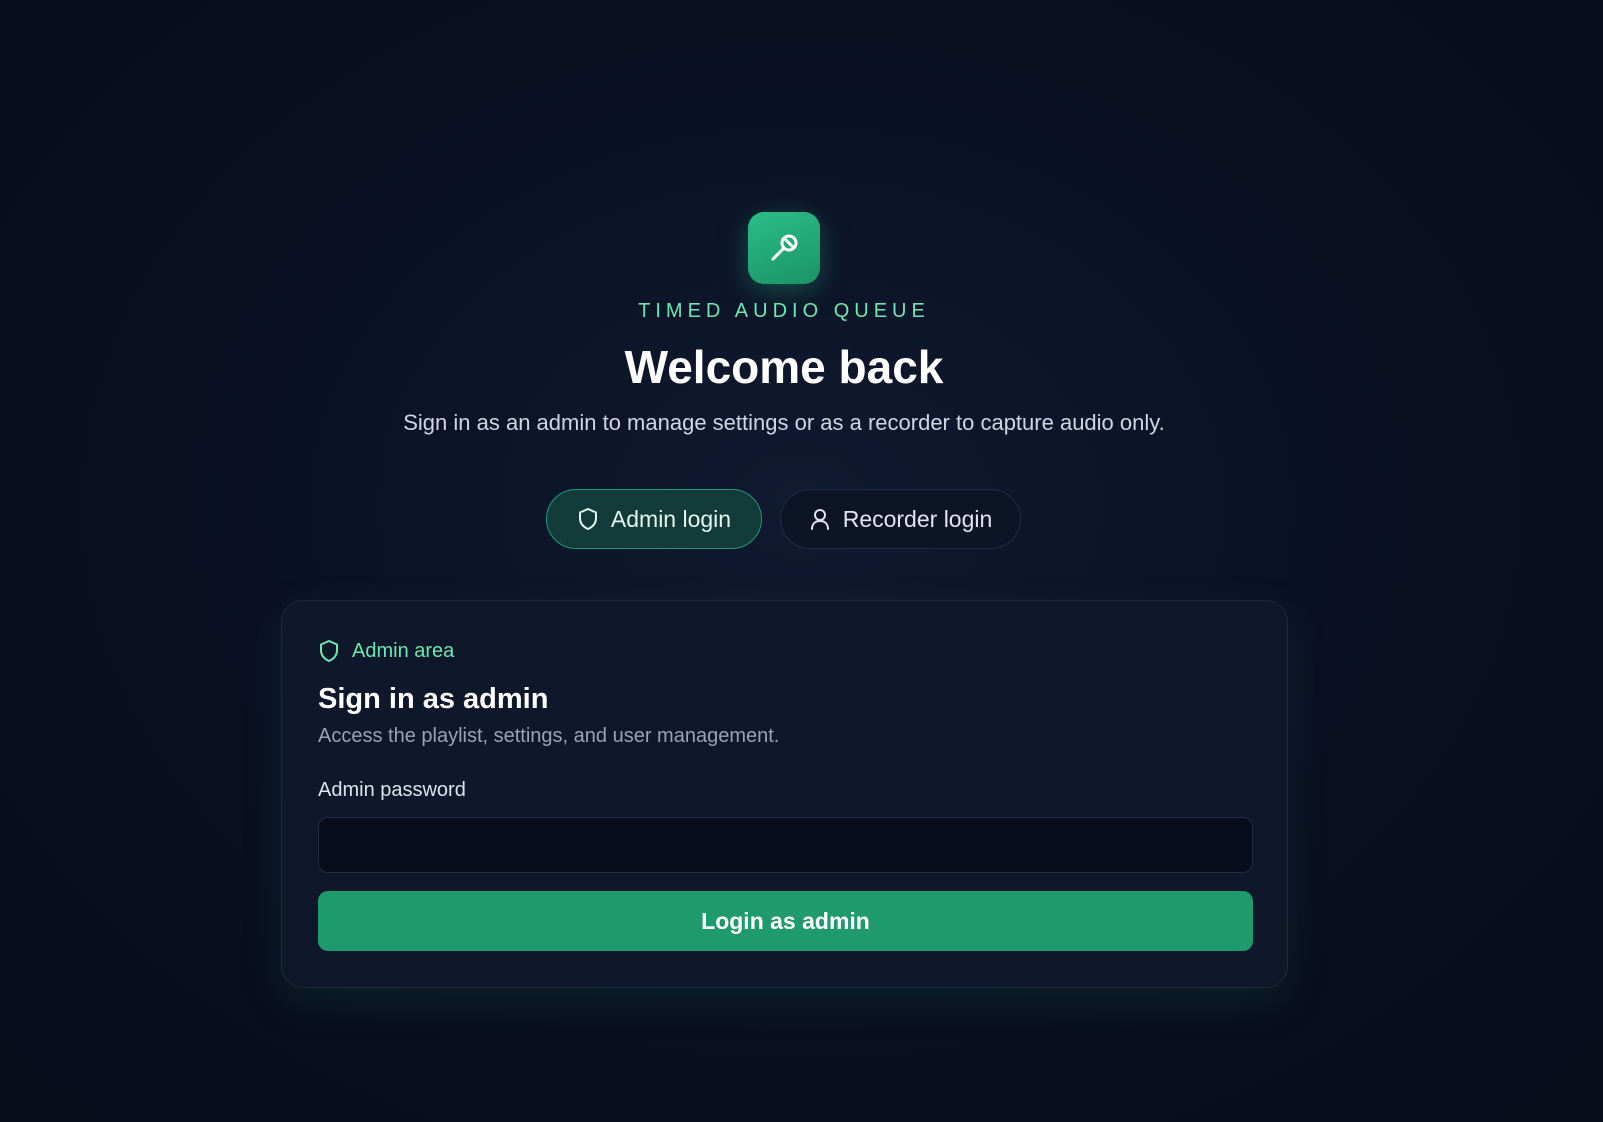  I want to click on microphone-icon, so click(784, 247).